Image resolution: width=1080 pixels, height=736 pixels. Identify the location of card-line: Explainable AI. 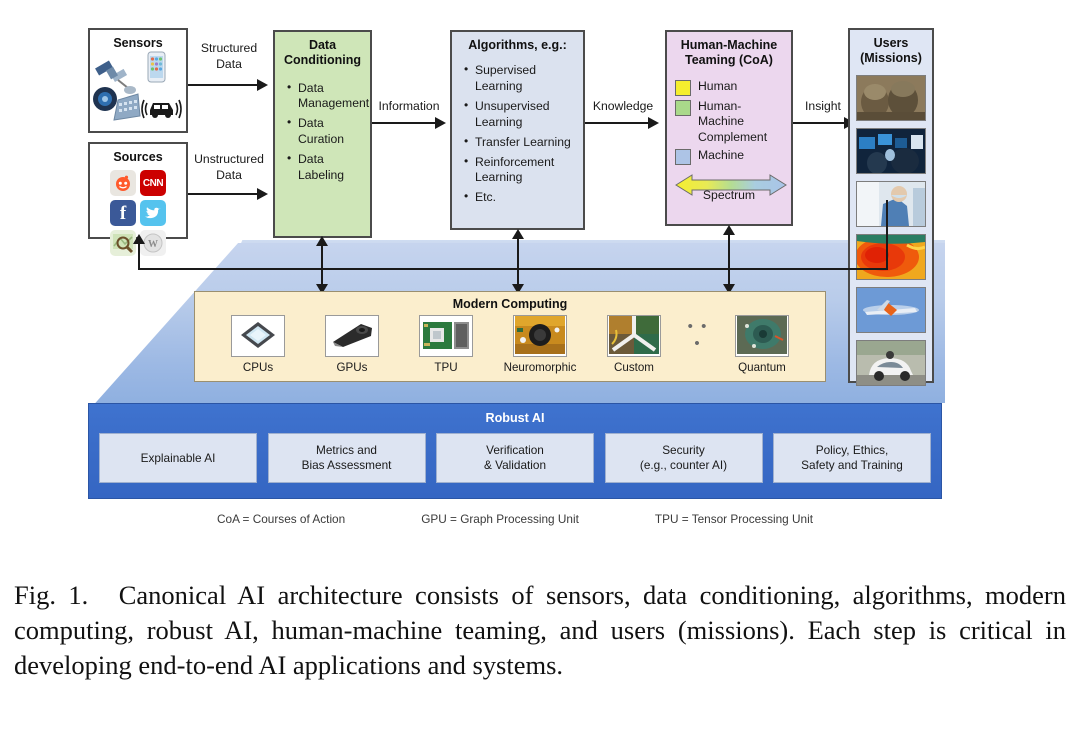
(178, 457).